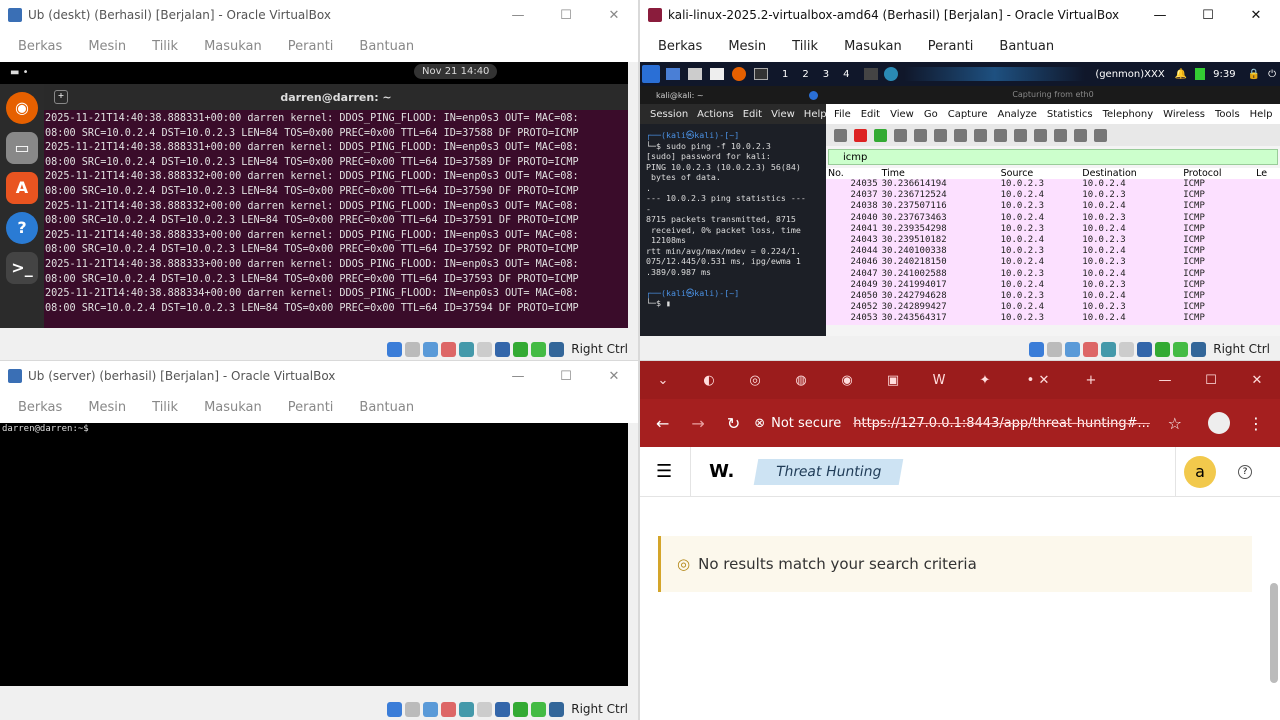 The height and width of the screenshot is (720, 1280). What do you see at coordinates (695, 74) in the screenshot?
I see `files-icon` at bounding box center [695, 74].